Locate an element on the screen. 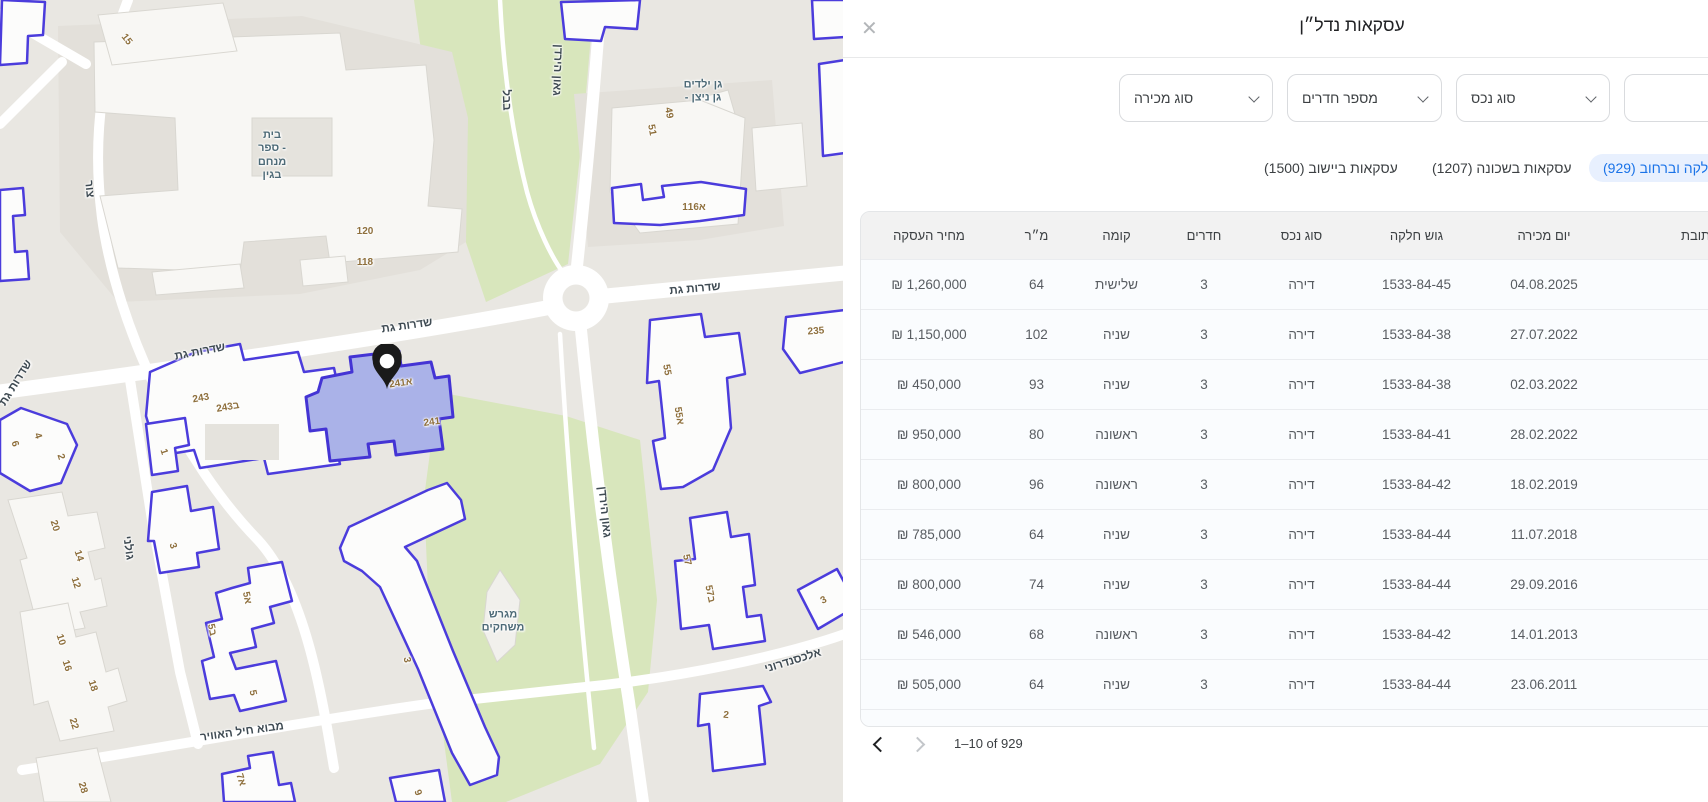  cell-price: ₪ 800,000 is located at coordinates (930, 584).